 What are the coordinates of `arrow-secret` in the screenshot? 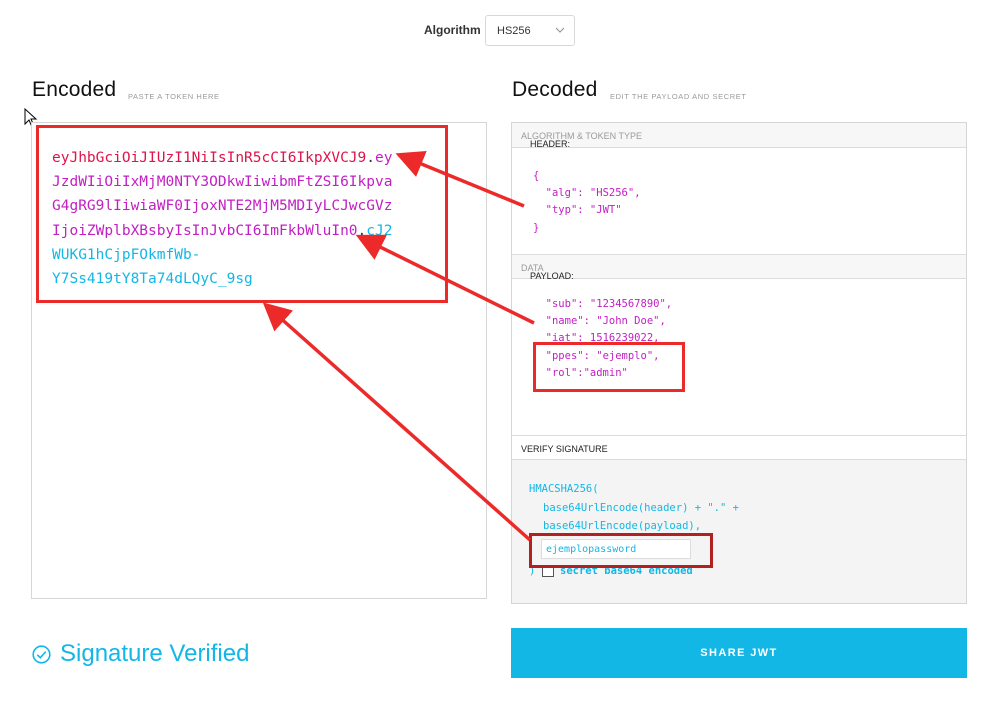 It's located at (397, 422).